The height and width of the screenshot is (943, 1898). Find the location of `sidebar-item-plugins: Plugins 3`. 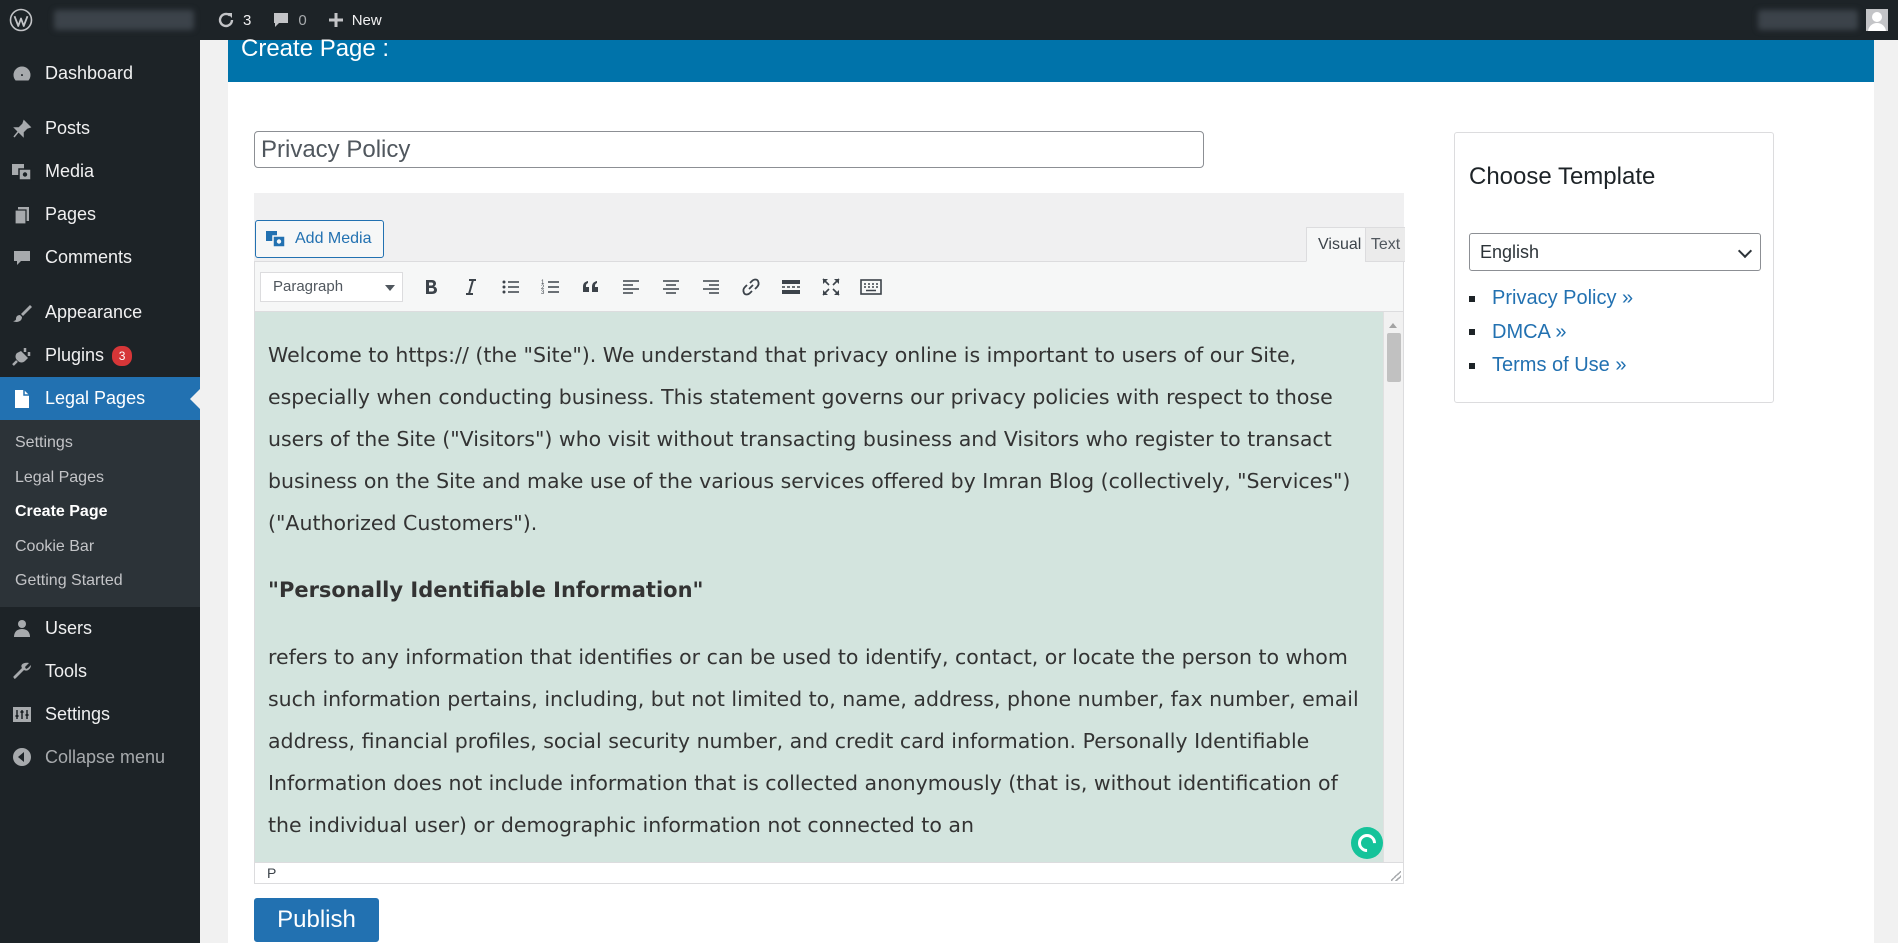

sidebar-item-plugins: Plugins 3 is located at coordinates (100, 355).